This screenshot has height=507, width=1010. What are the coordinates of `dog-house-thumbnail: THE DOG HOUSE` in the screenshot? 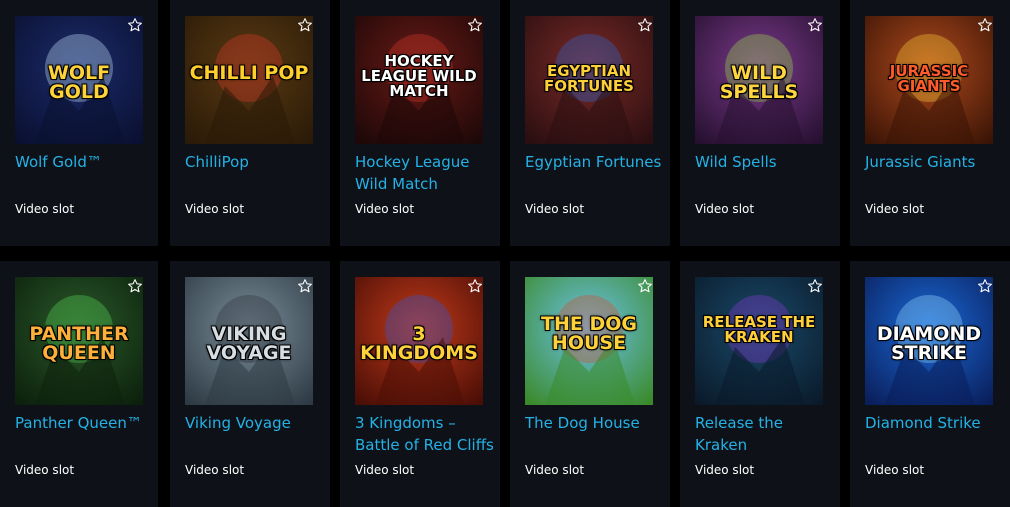 It's located at (589, 341).